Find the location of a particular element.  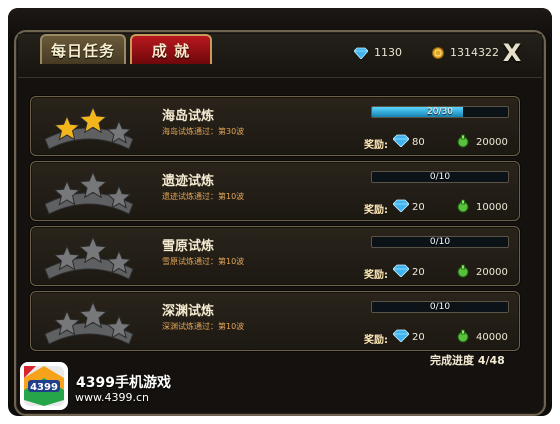

gem-reward: 80 is located at coordinates (408, 142).